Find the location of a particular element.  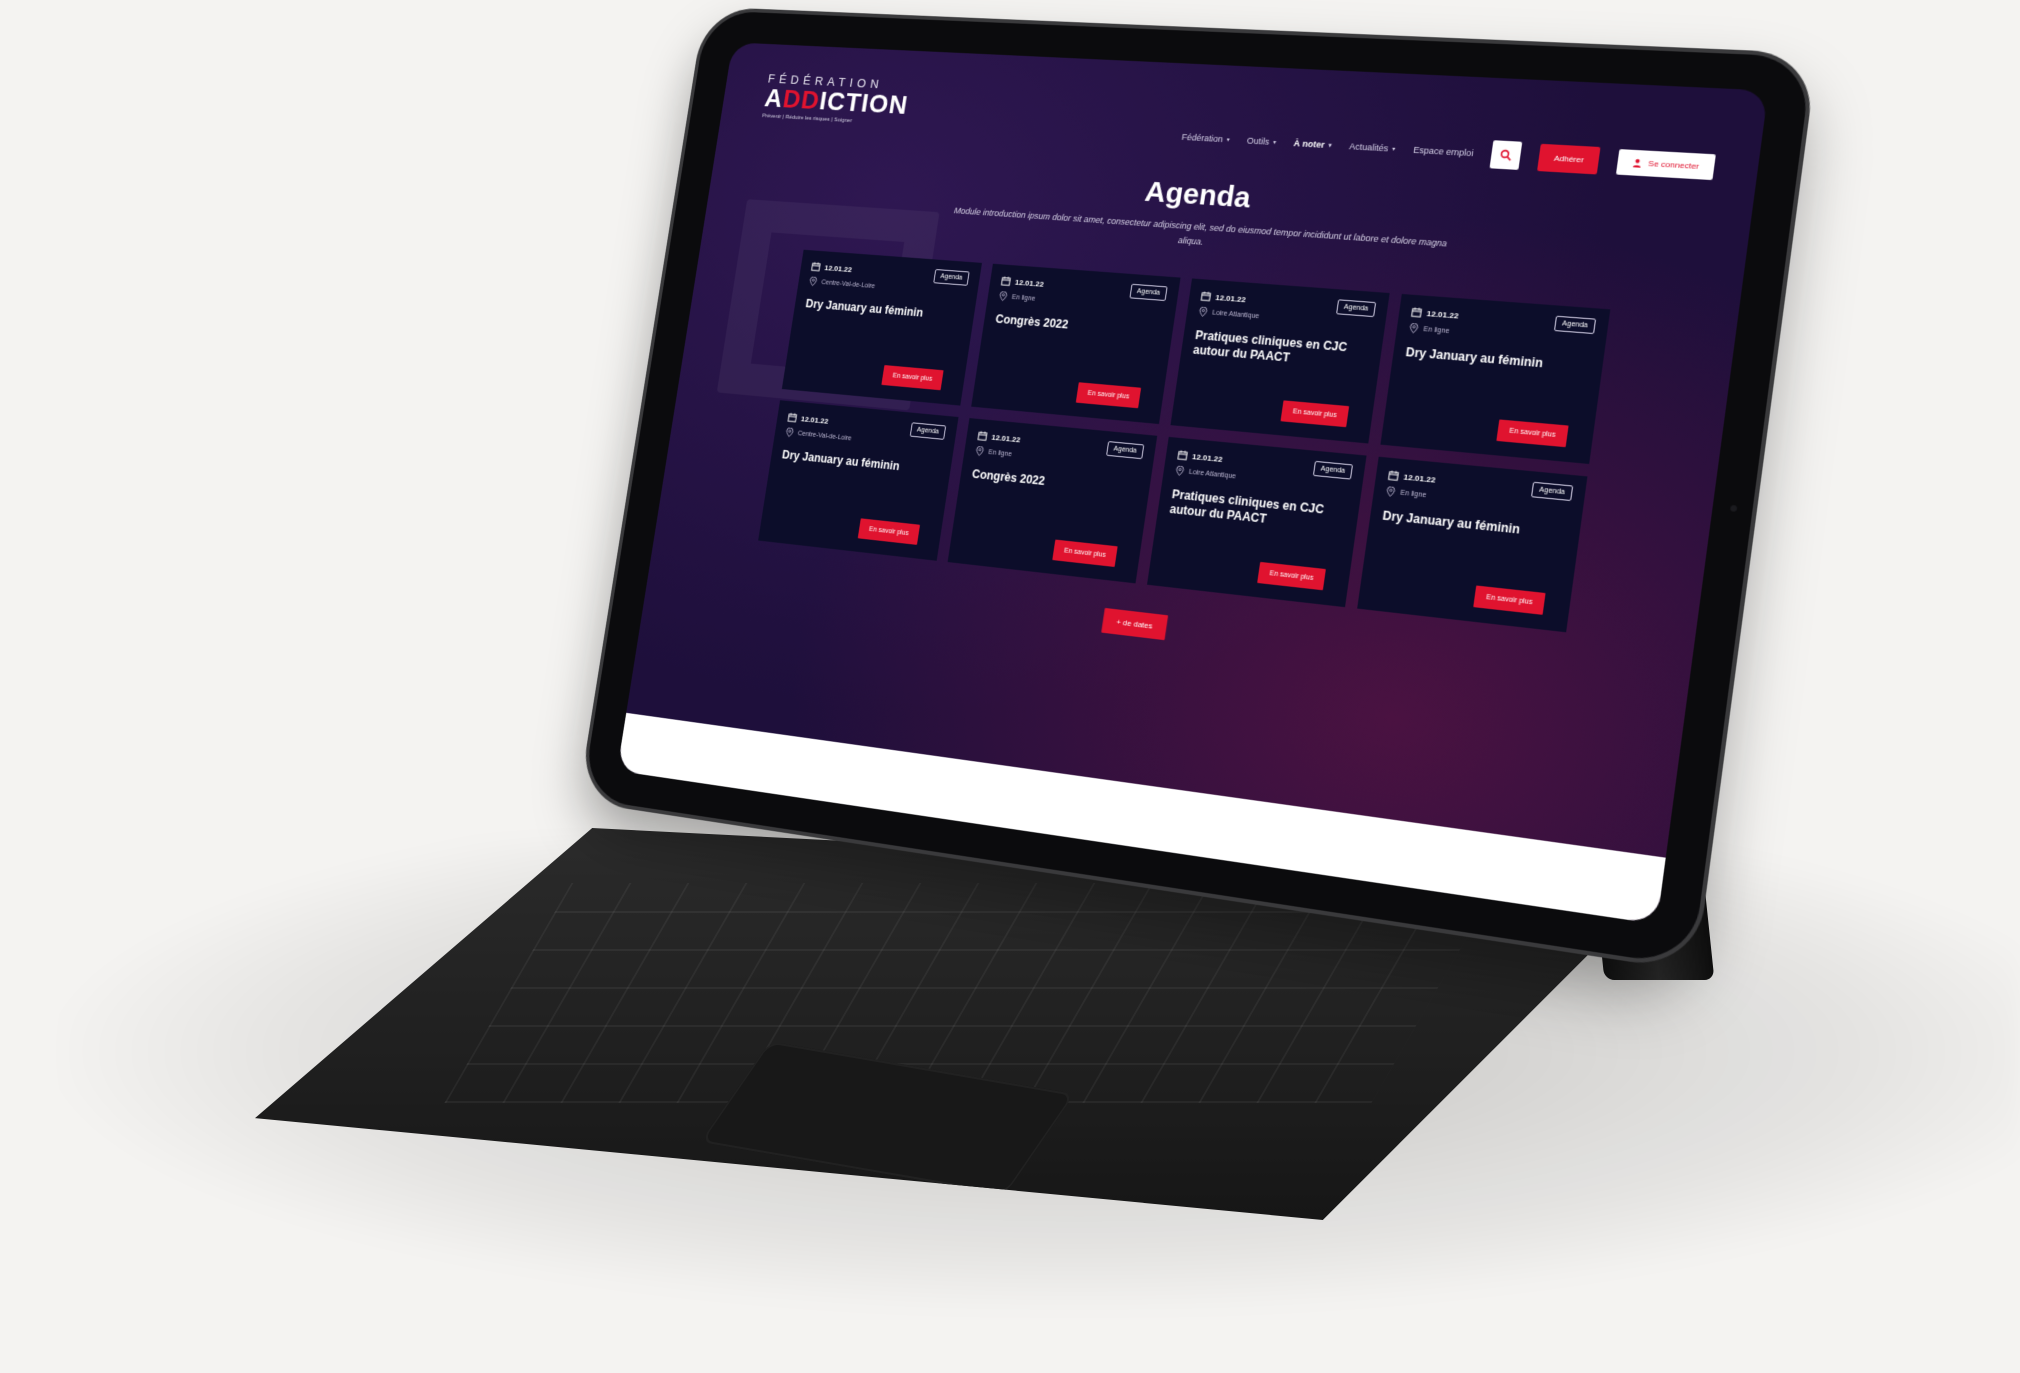

camera-dot is located at coordinates (1733, 508).